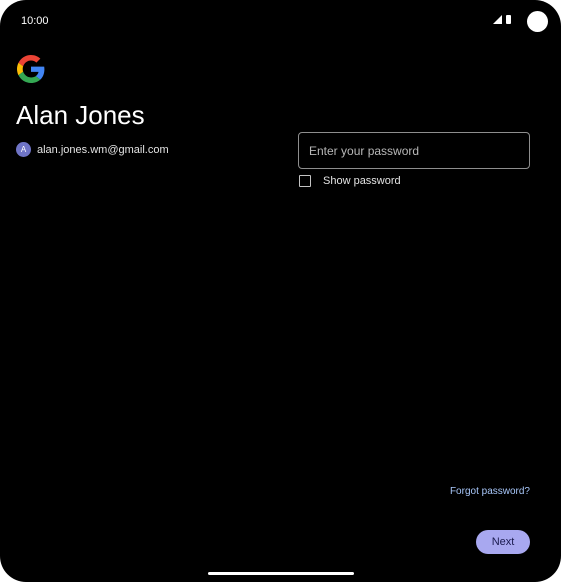  What do you see at coordinates (35, 21) in the screenshot?
I see `status-time: 10:00` at bounding box center [35, 21].